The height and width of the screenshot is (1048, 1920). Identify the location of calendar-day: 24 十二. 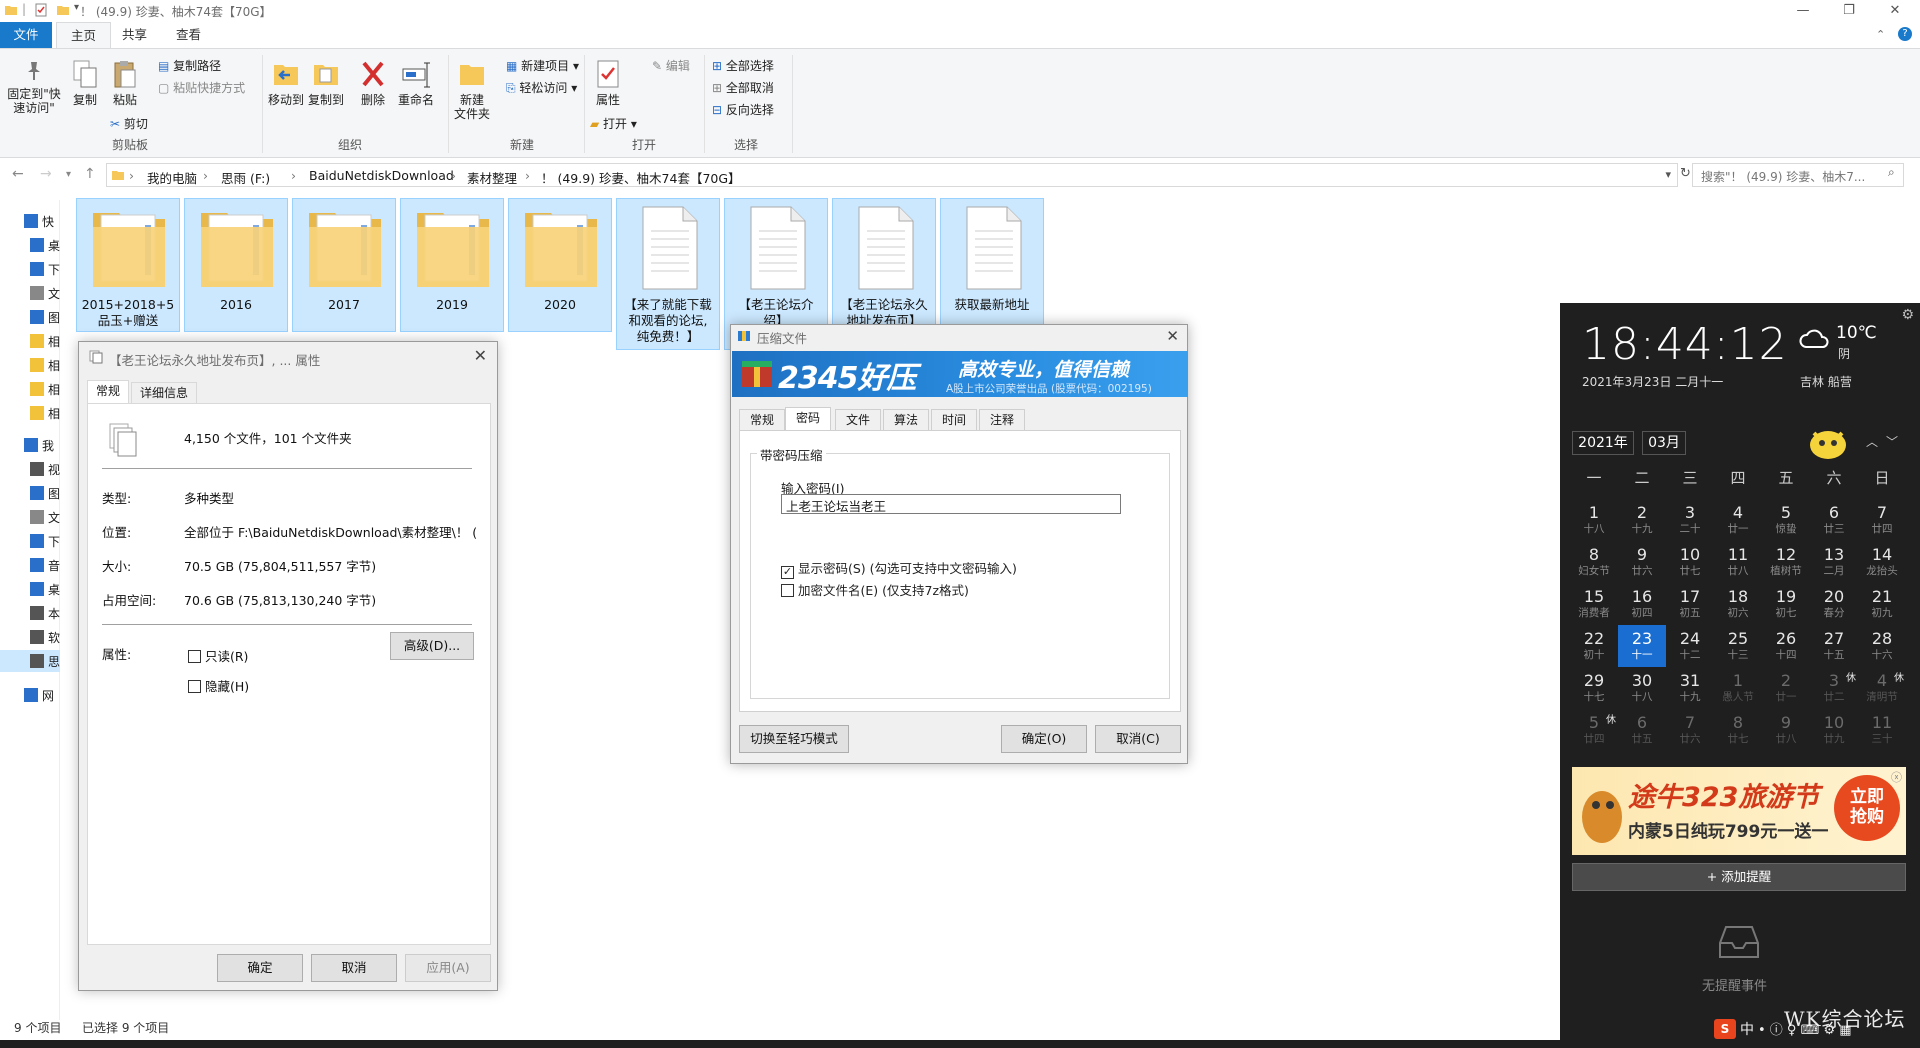
(1690, 646).